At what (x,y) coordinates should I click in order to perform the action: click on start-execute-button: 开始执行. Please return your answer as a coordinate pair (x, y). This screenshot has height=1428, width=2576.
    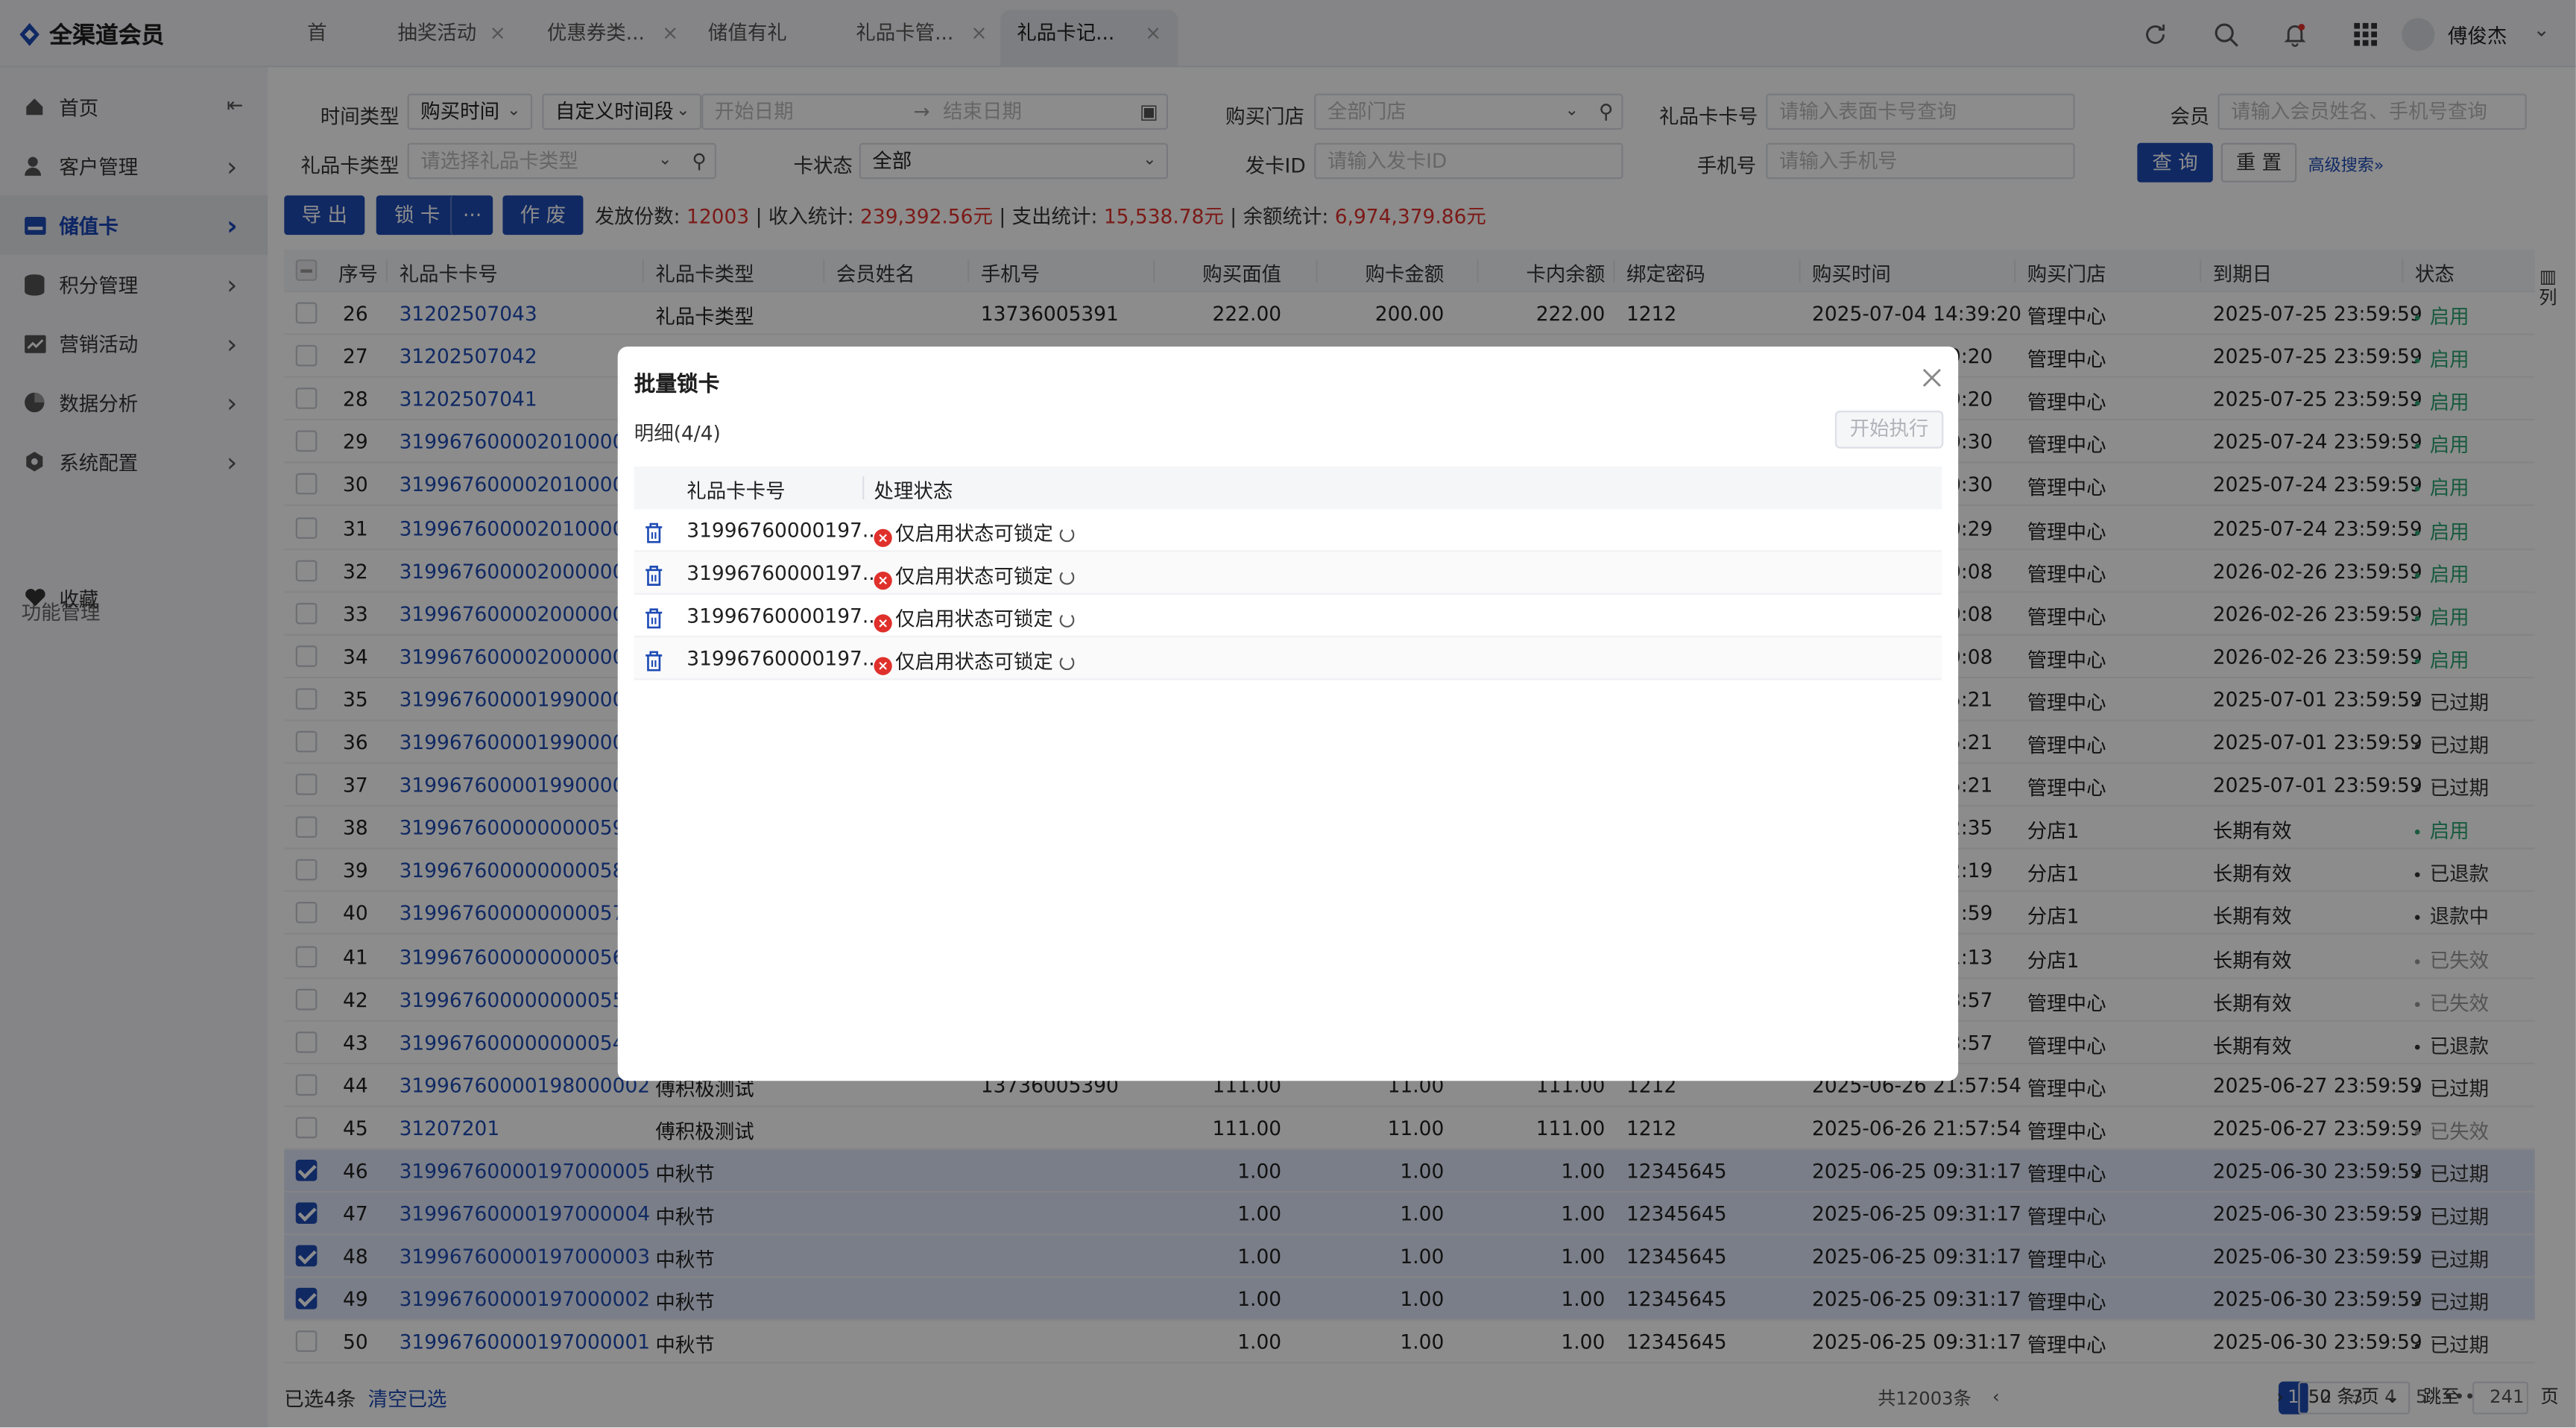
    Looking at the image, I should click on (1889, 430).